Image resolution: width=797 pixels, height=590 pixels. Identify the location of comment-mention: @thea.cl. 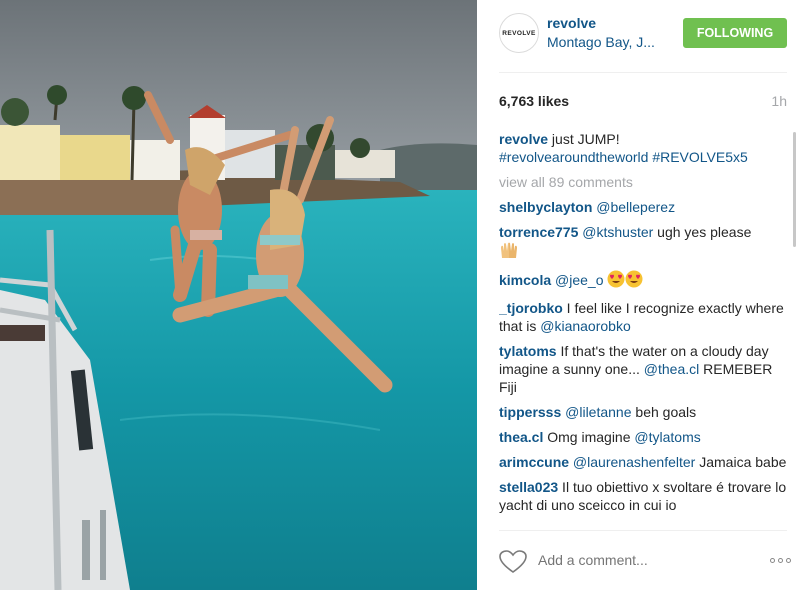
(671, 369).